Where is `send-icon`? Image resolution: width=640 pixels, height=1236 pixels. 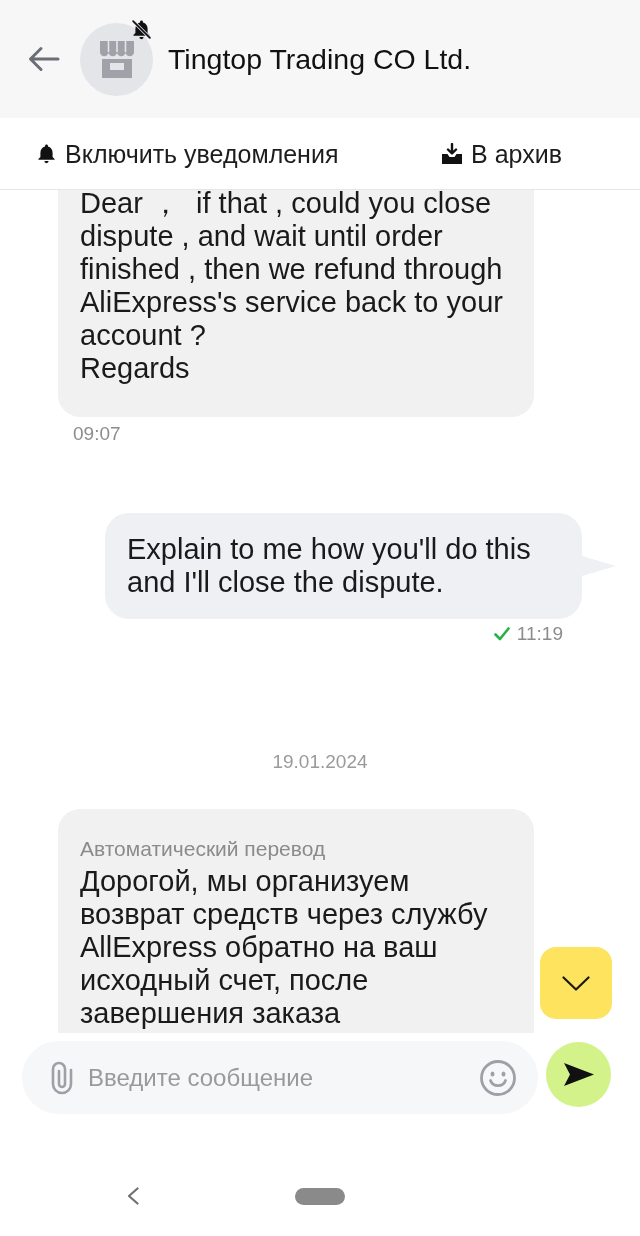 send-icon is located at coordinates (578, 1074).